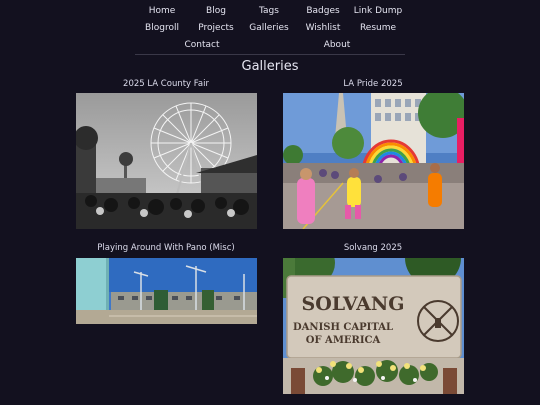  What do you see at coordinates (166, 161) in the screenshot?
I see `gallery-thumbnail-la-county-fair` at bounding box center [166, 161].